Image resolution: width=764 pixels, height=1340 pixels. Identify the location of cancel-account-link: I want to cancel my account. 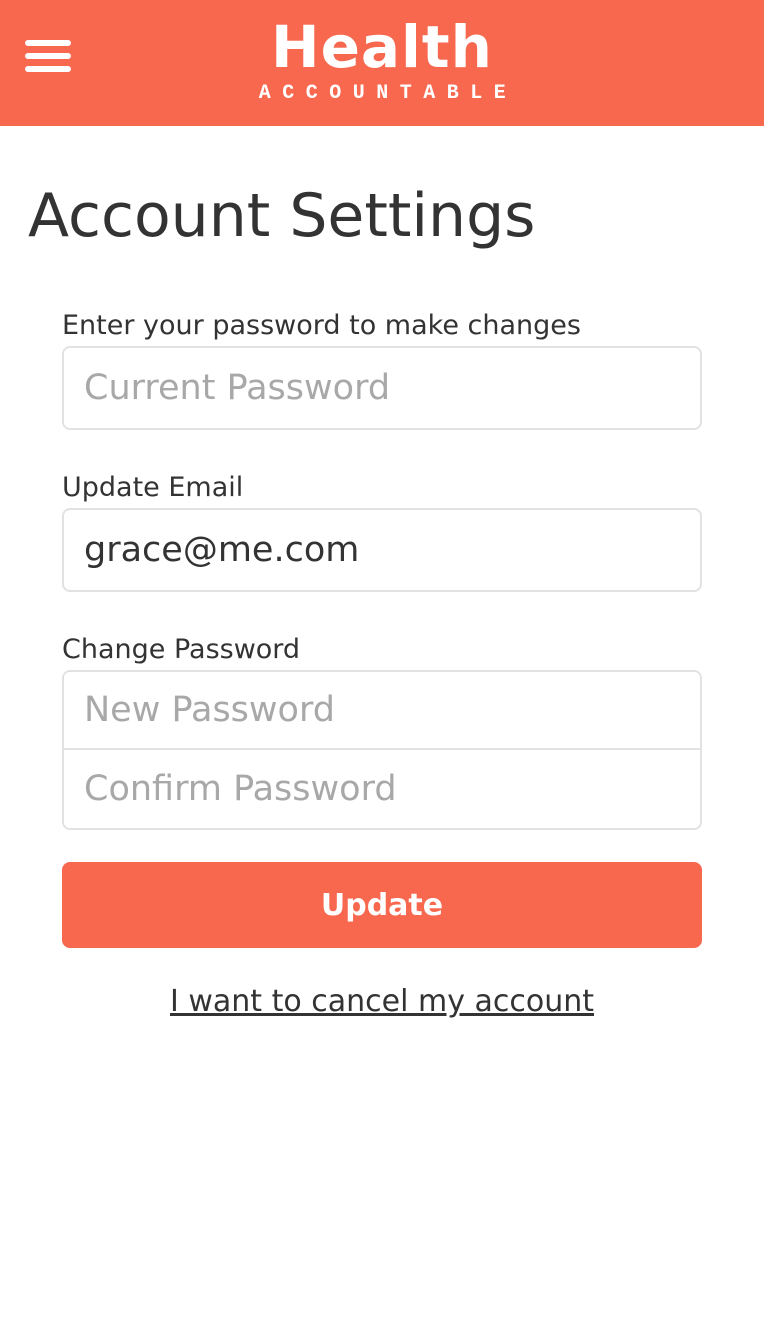
(382, 1002).